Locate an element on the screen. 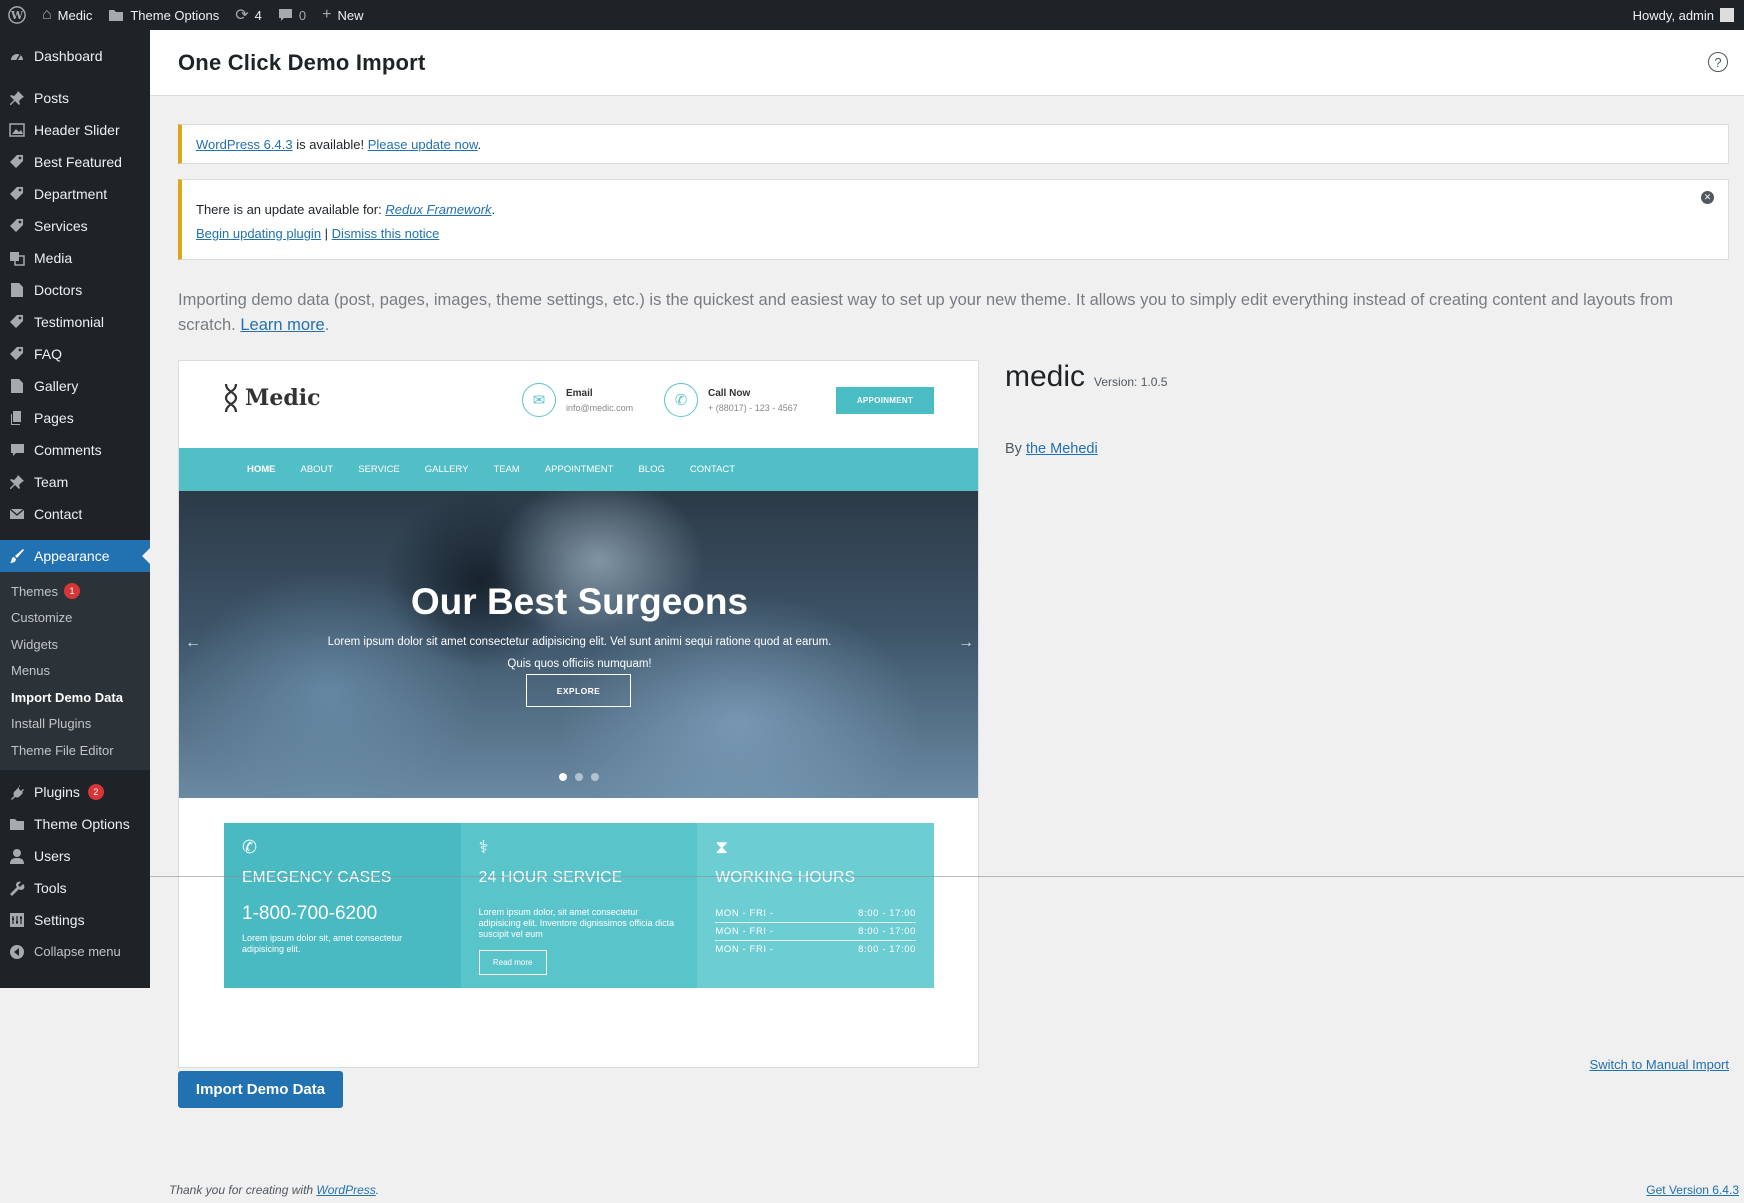 The image size is (1744, 1203). updates-link: ⟳ 4 is located at coordinates (248, 15).